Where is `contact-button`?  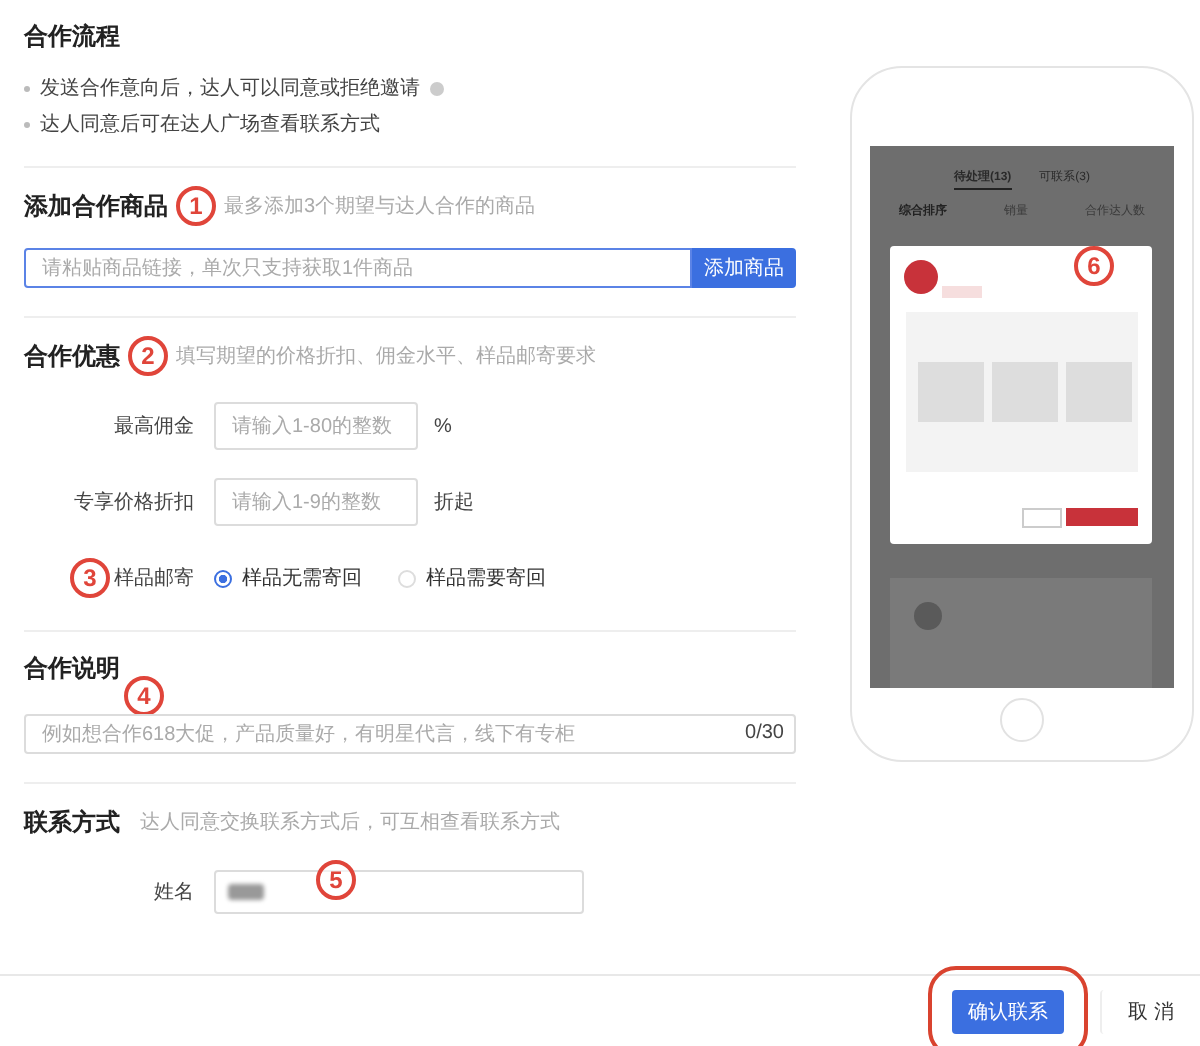
contact-button is located at coordinates (1102, 517).